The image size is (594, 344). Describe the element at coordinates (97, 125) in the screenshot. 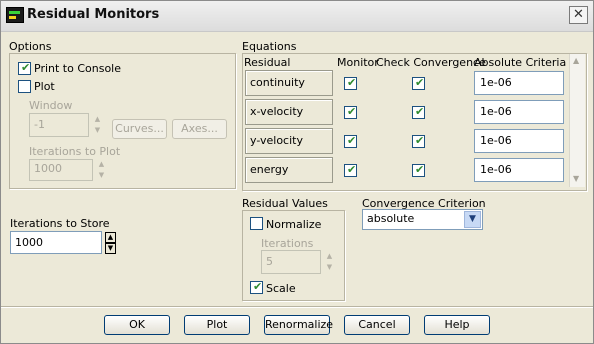

I see `window-spinner: ▲ ▼` at that location.